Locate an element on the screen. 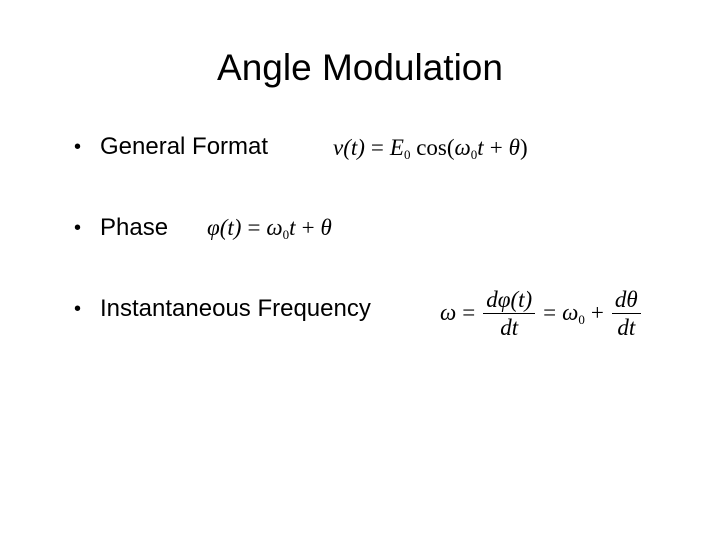 The width and height of the screenshot is (720, 540). bullet-label: Instantaneous Frequency is located at coordinates (235, 308).